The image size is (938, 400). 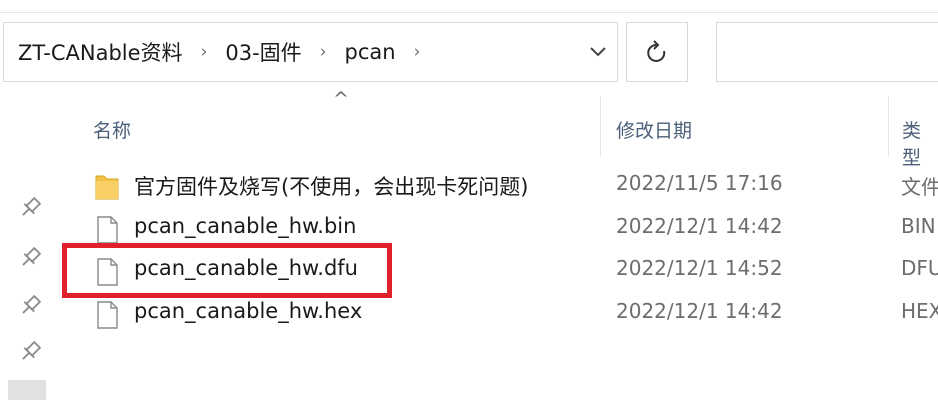 What do you see at coordinates (227, 270) in the screenshot?
I see `highlight-annotation-box` at bounding box center [227, 270].